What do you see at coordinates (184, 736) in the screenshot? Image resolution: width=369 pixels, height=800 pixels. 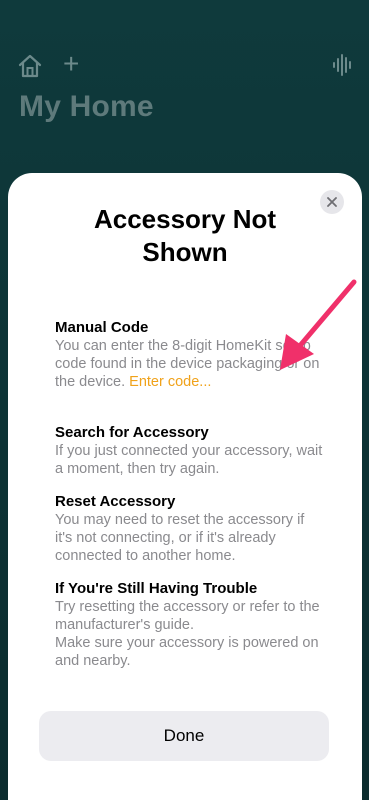 I see `done-button: Done` at bounding box center [184, 736].